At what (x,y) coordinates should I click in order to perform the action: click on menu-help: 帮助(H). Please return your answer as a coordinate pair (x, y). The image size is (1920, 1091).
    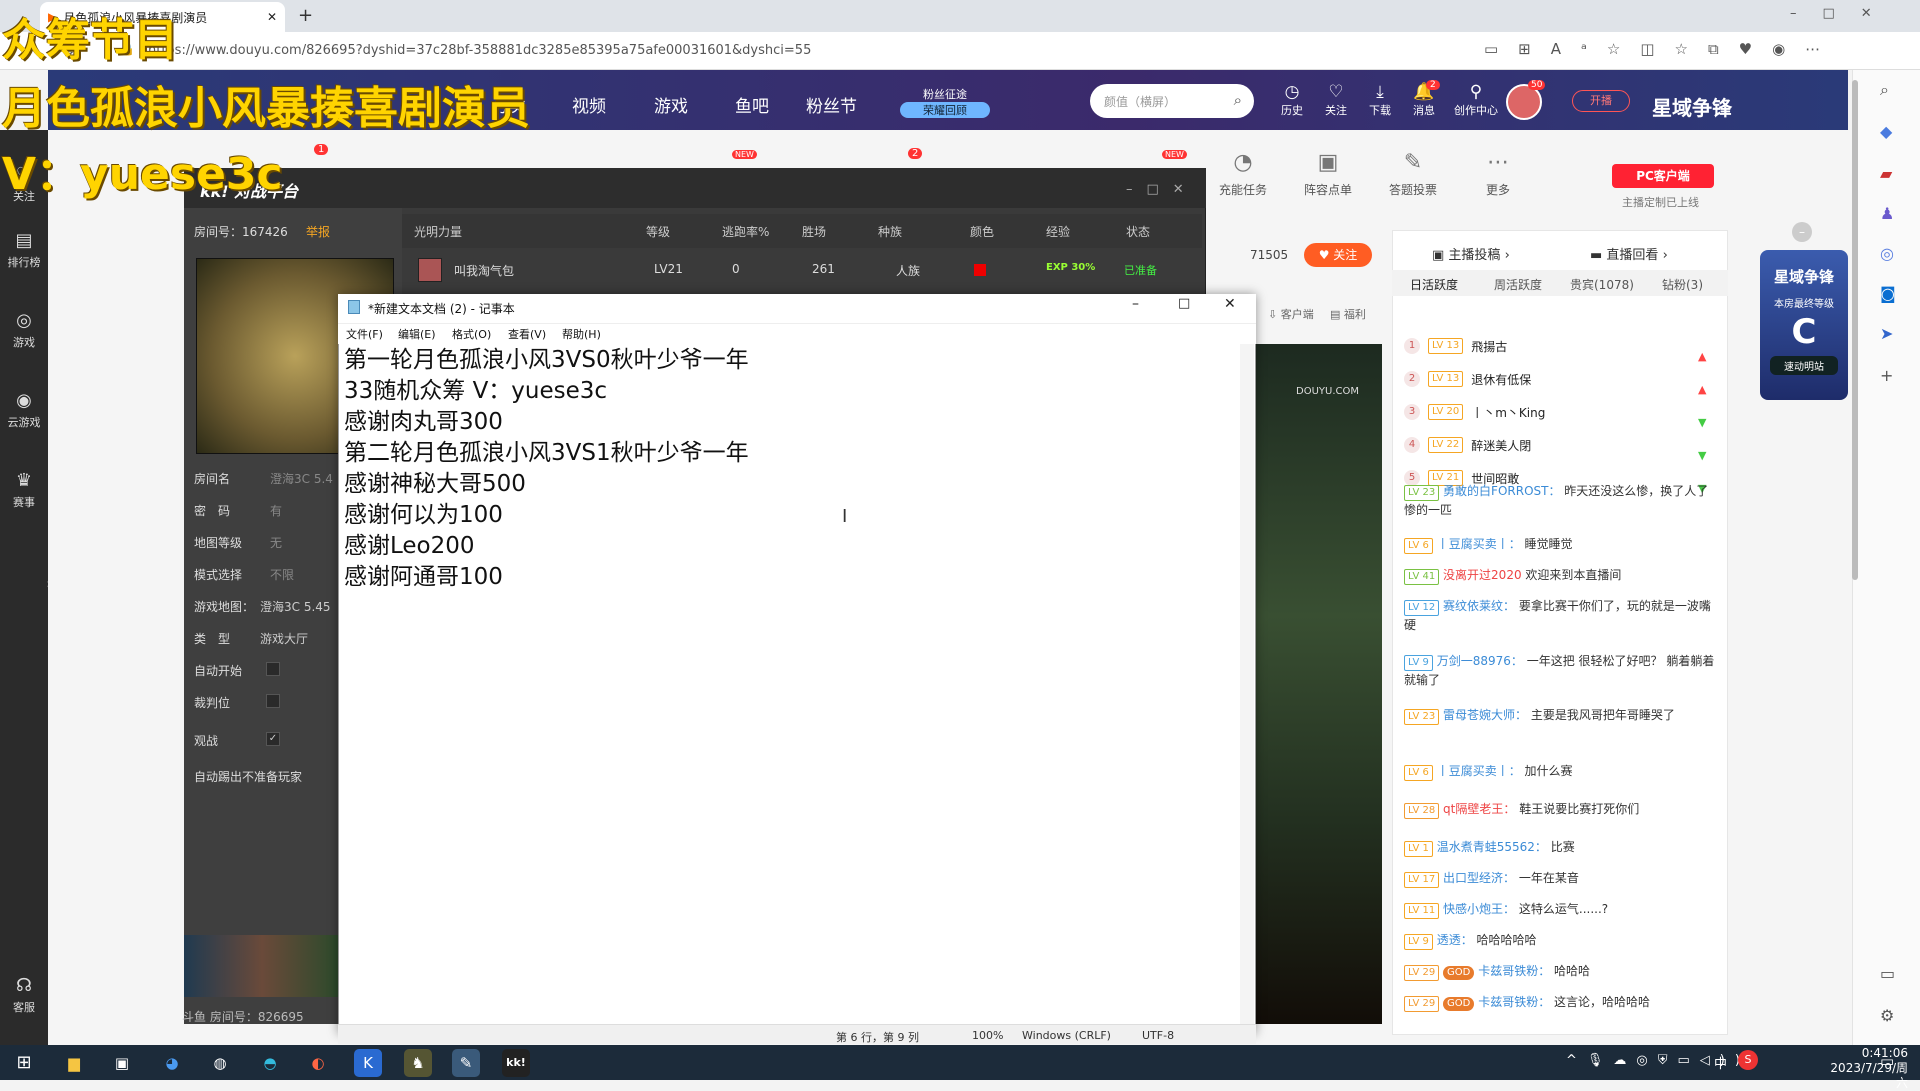
    Looking at the image, I should click on (581, 334).